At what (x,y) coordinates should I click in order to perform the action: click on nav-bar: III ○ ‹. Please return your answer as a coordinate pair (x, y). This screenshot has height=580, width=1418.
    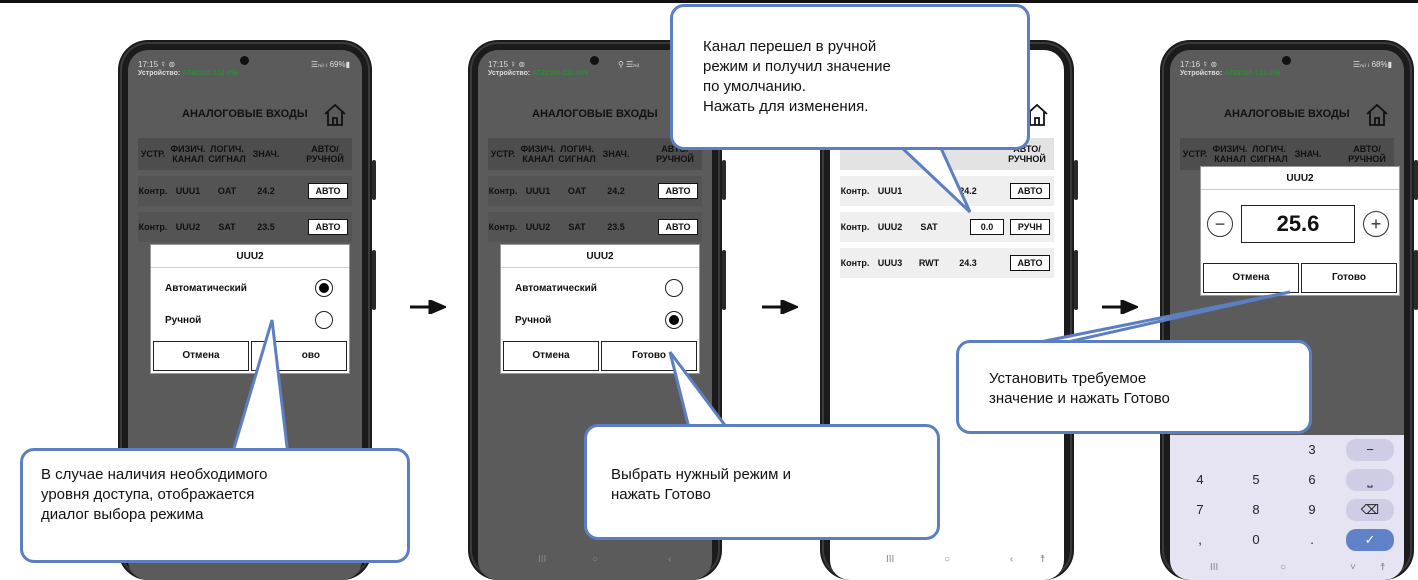
    Looking at the image, I should click on (595, 560).